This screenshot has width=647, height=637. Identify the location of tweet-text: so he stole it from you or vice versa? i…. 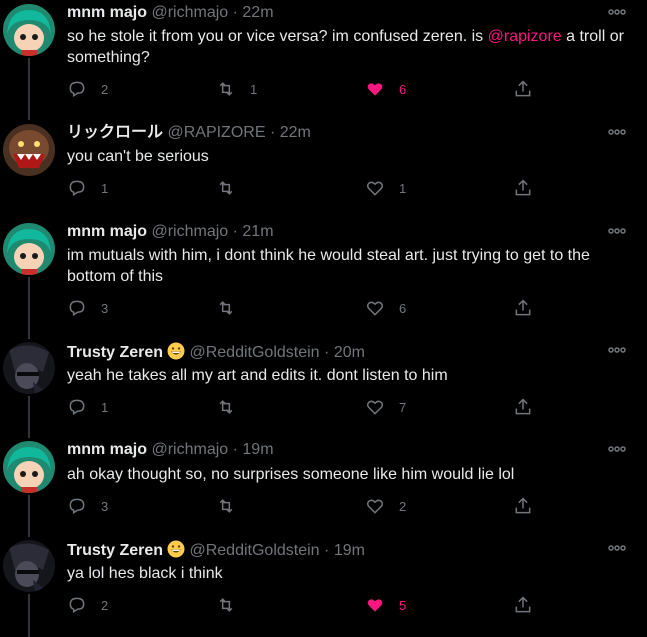
(352, 47).